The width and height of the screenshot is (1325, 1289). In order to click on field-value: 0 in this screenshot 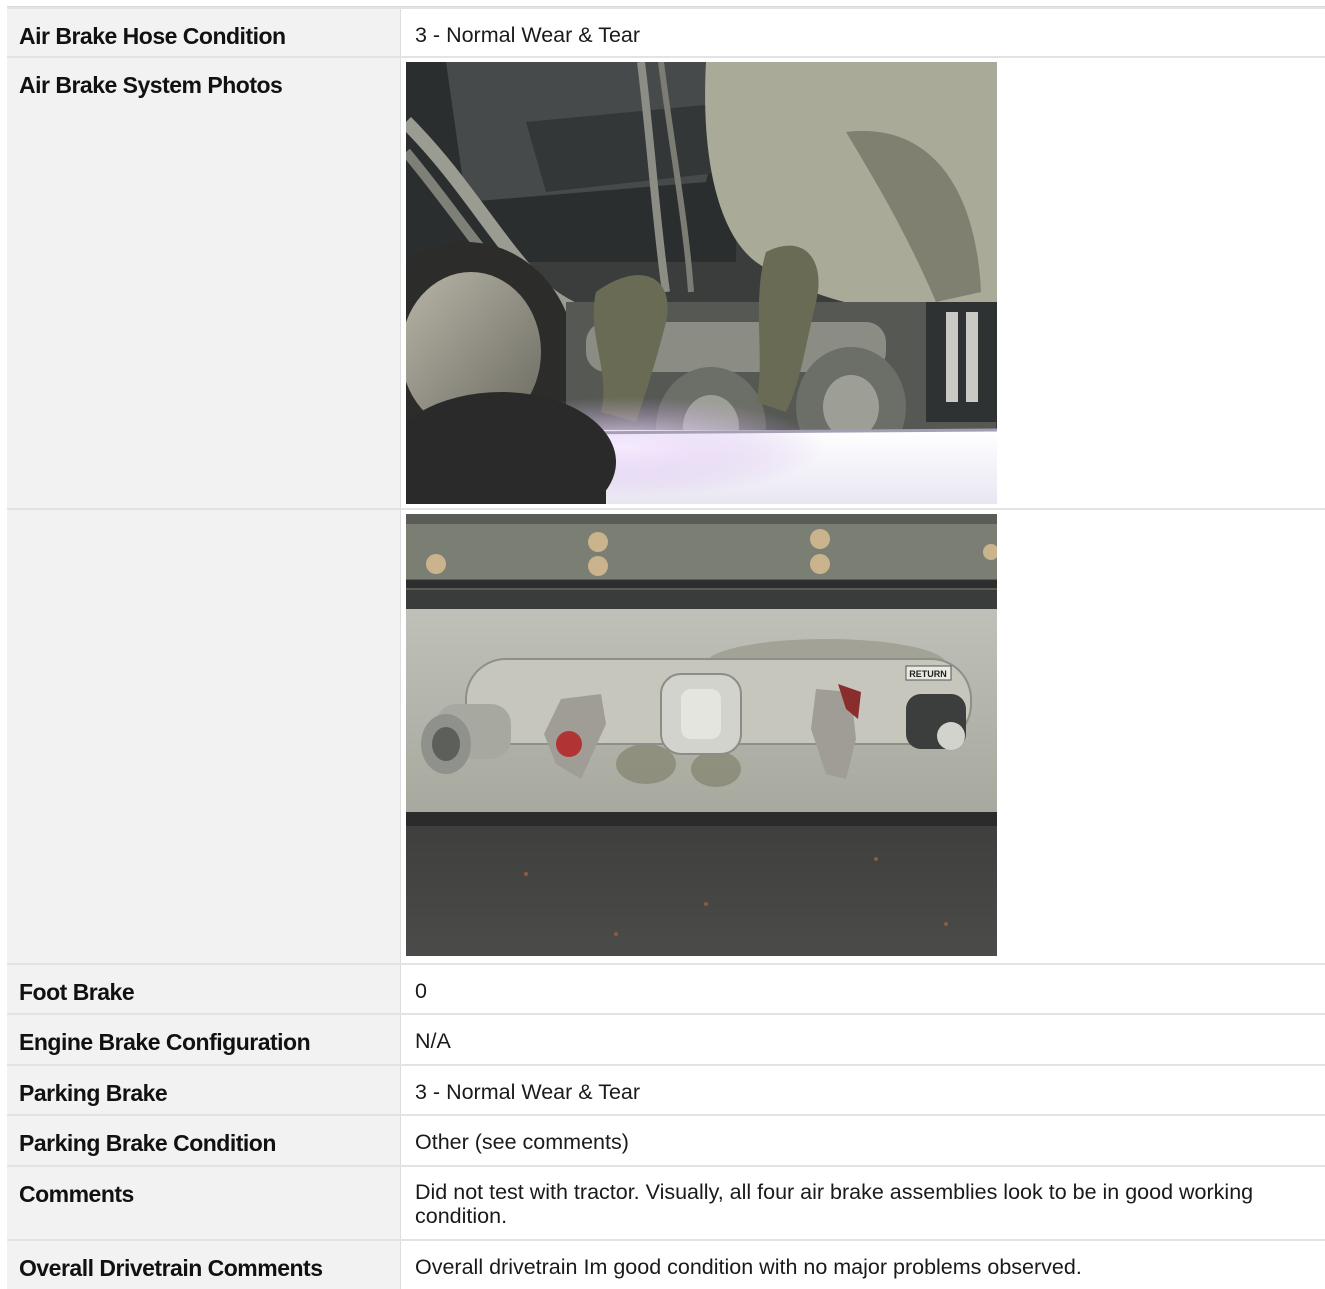, I will do `click(421, 991)`.